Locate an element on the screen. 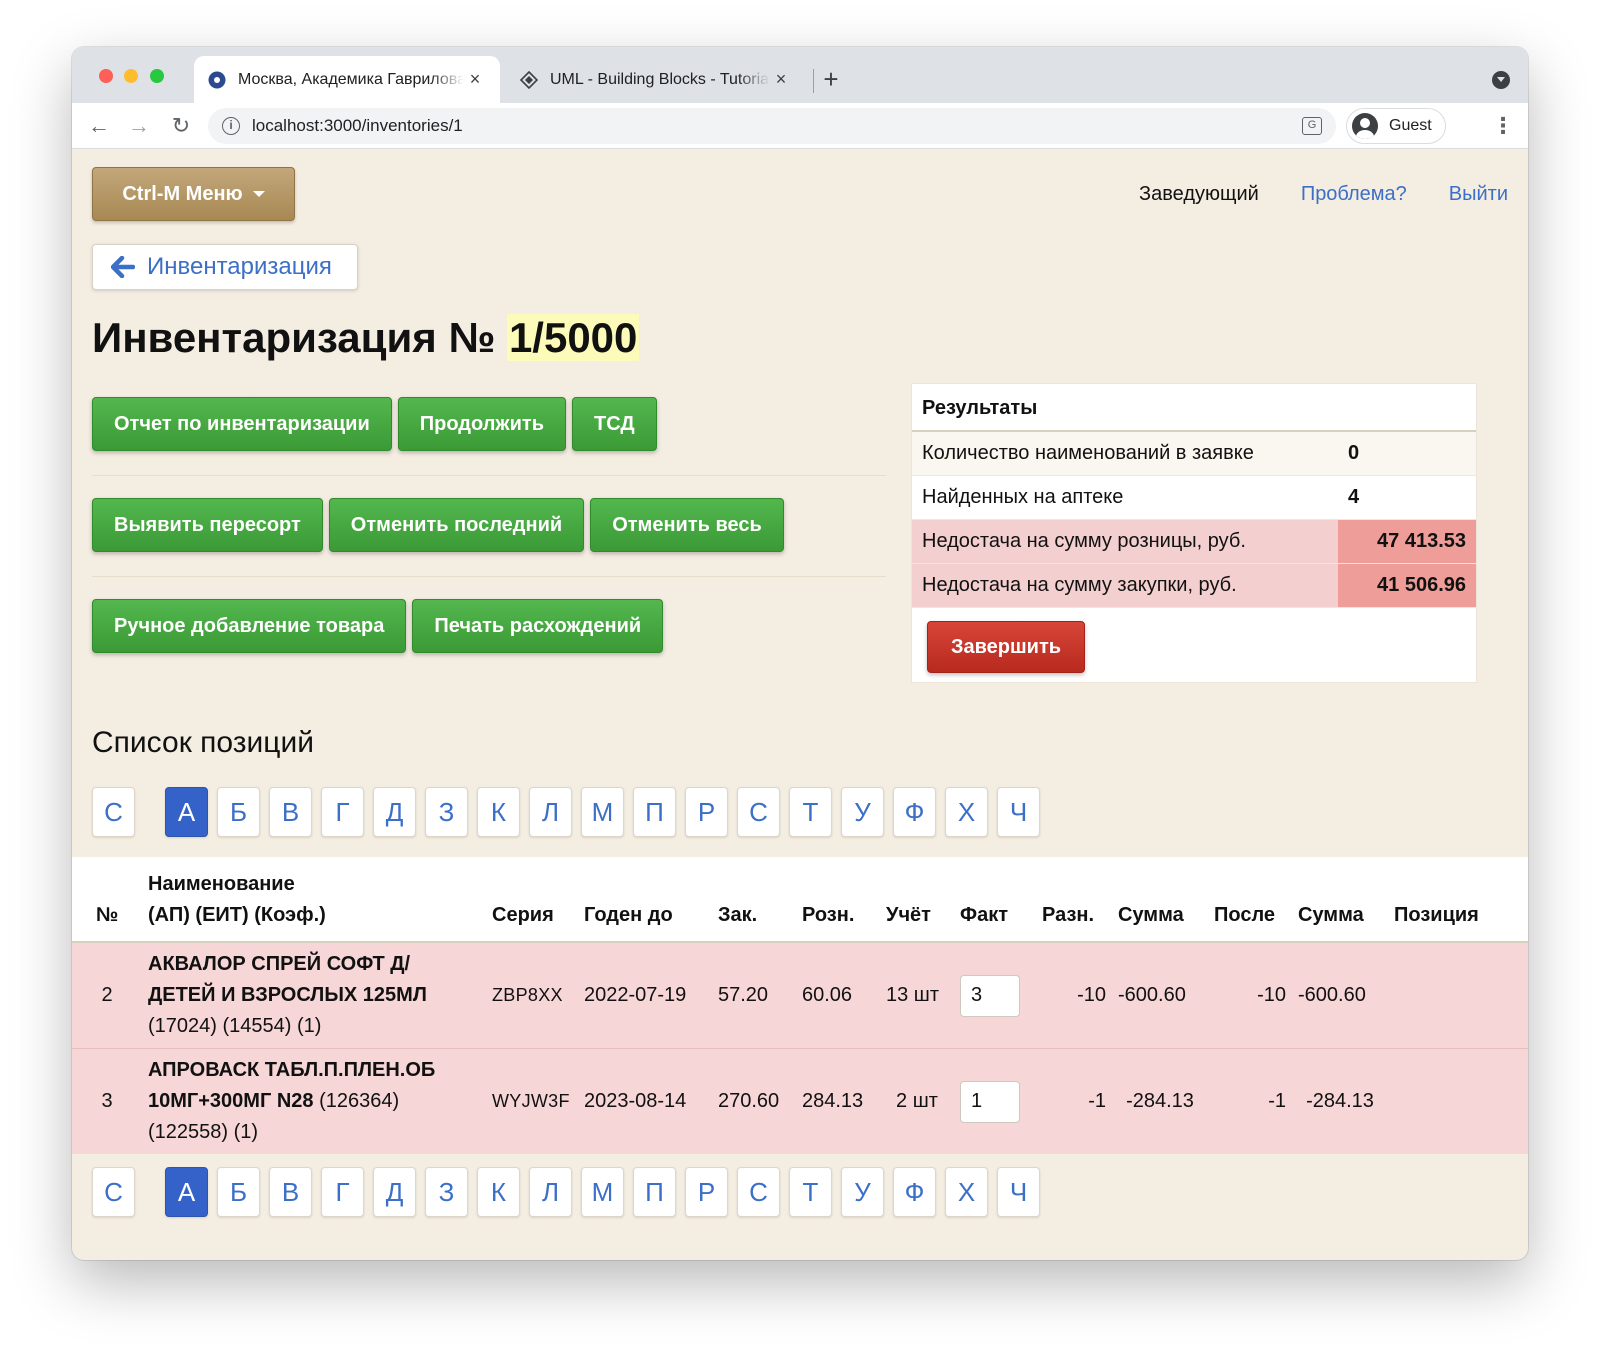  continue-button: Продолжить is located at coordinates (481, 424).